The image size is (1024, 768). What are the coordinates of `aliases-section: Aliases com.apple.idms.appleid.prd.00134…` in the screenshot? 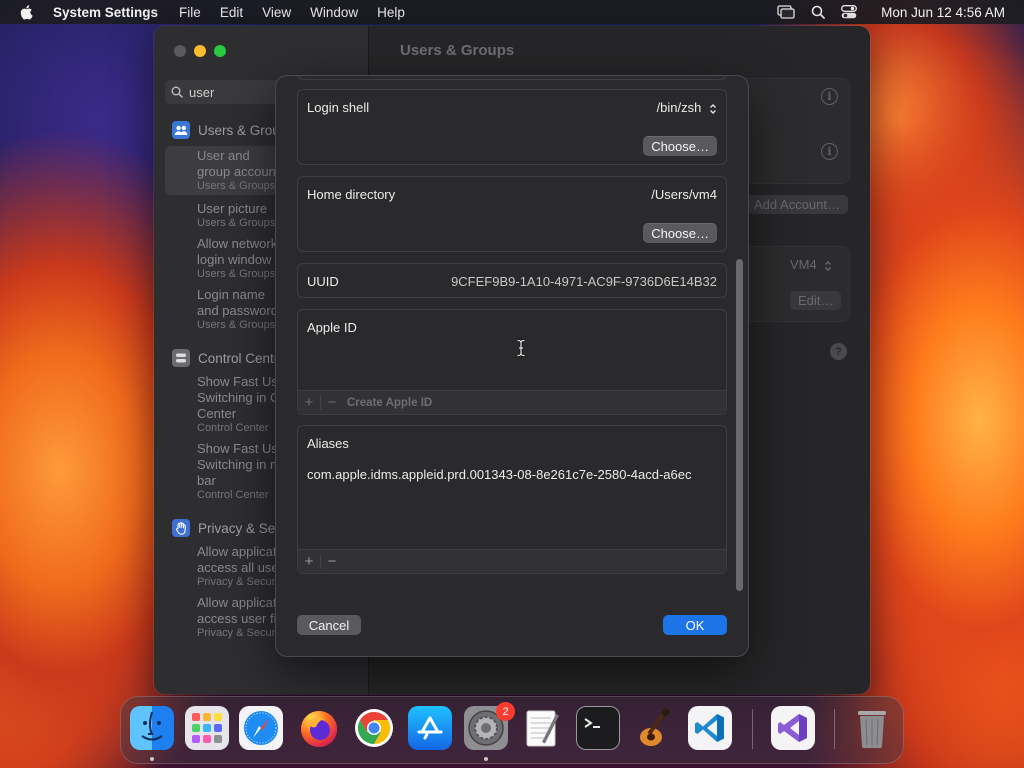 It's located at (512, 499).